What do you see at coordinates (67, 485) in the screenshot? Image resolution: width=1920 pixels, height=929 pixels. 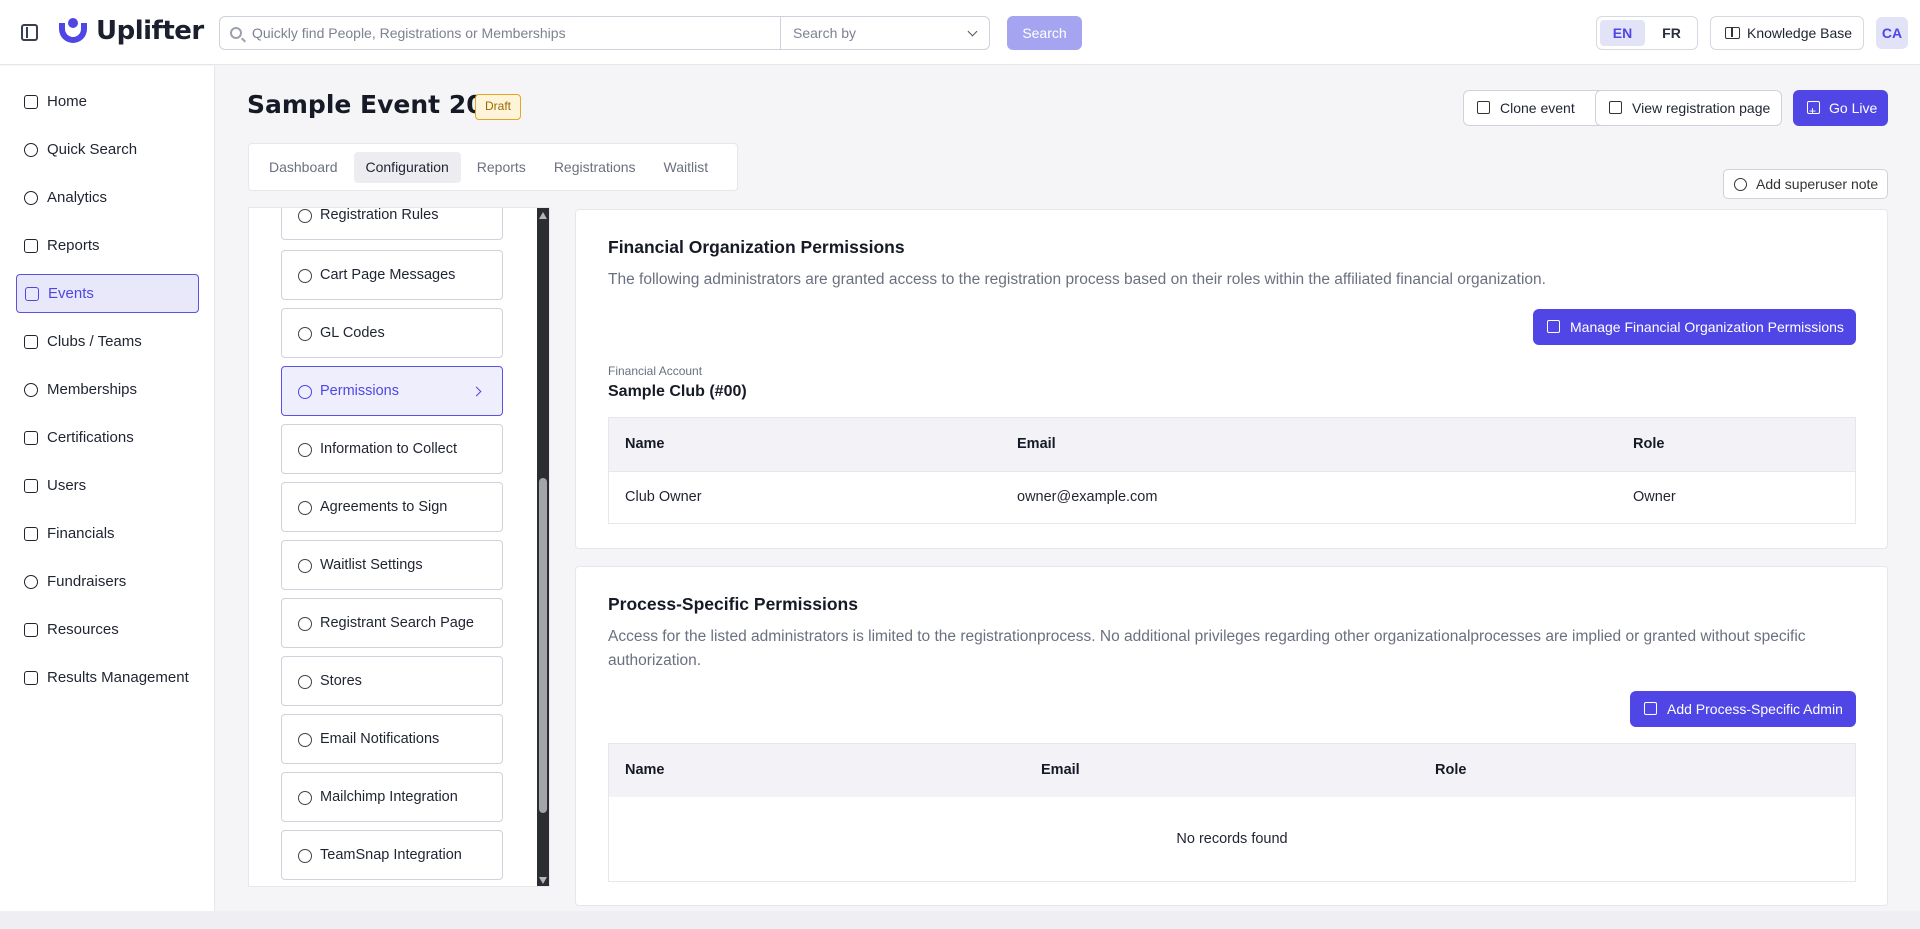 I see `sidebar-item-label: Users` at bounding box center [67, 485].